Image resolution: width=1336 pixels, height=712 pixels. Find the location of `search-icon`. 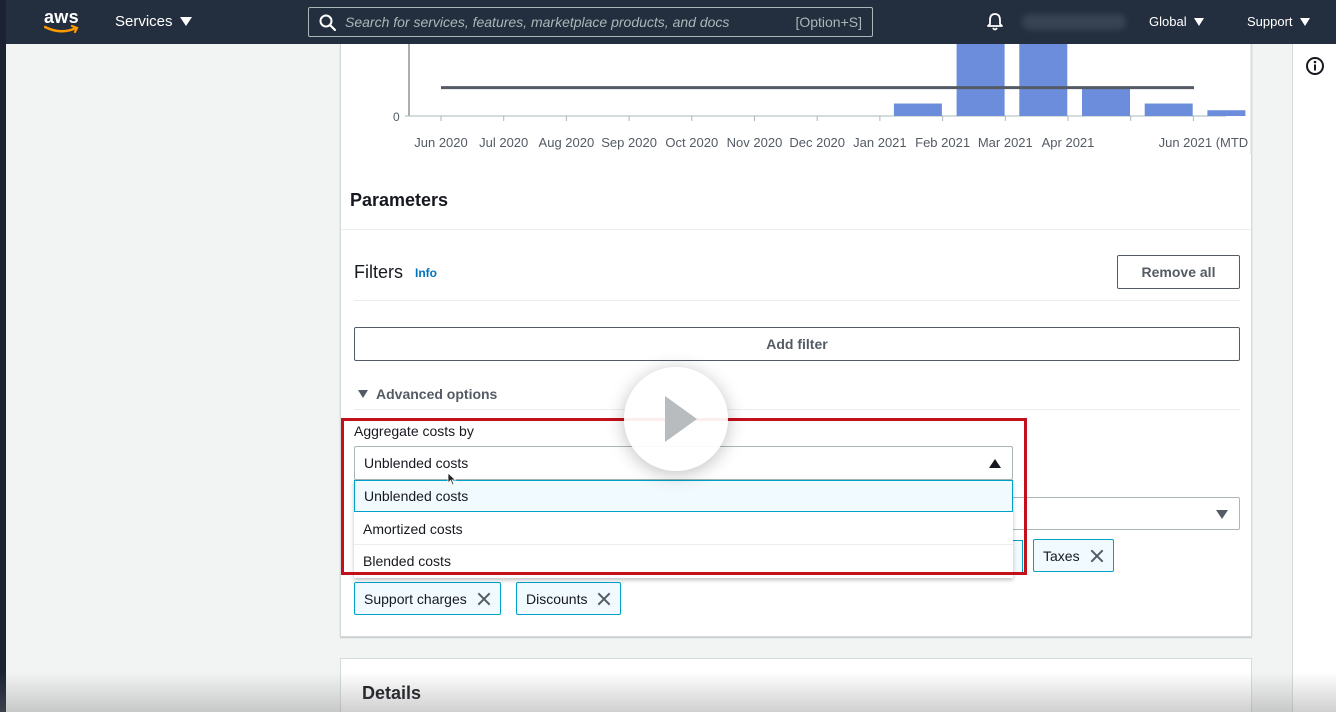

search-icon is located at coordinates (328, 23).